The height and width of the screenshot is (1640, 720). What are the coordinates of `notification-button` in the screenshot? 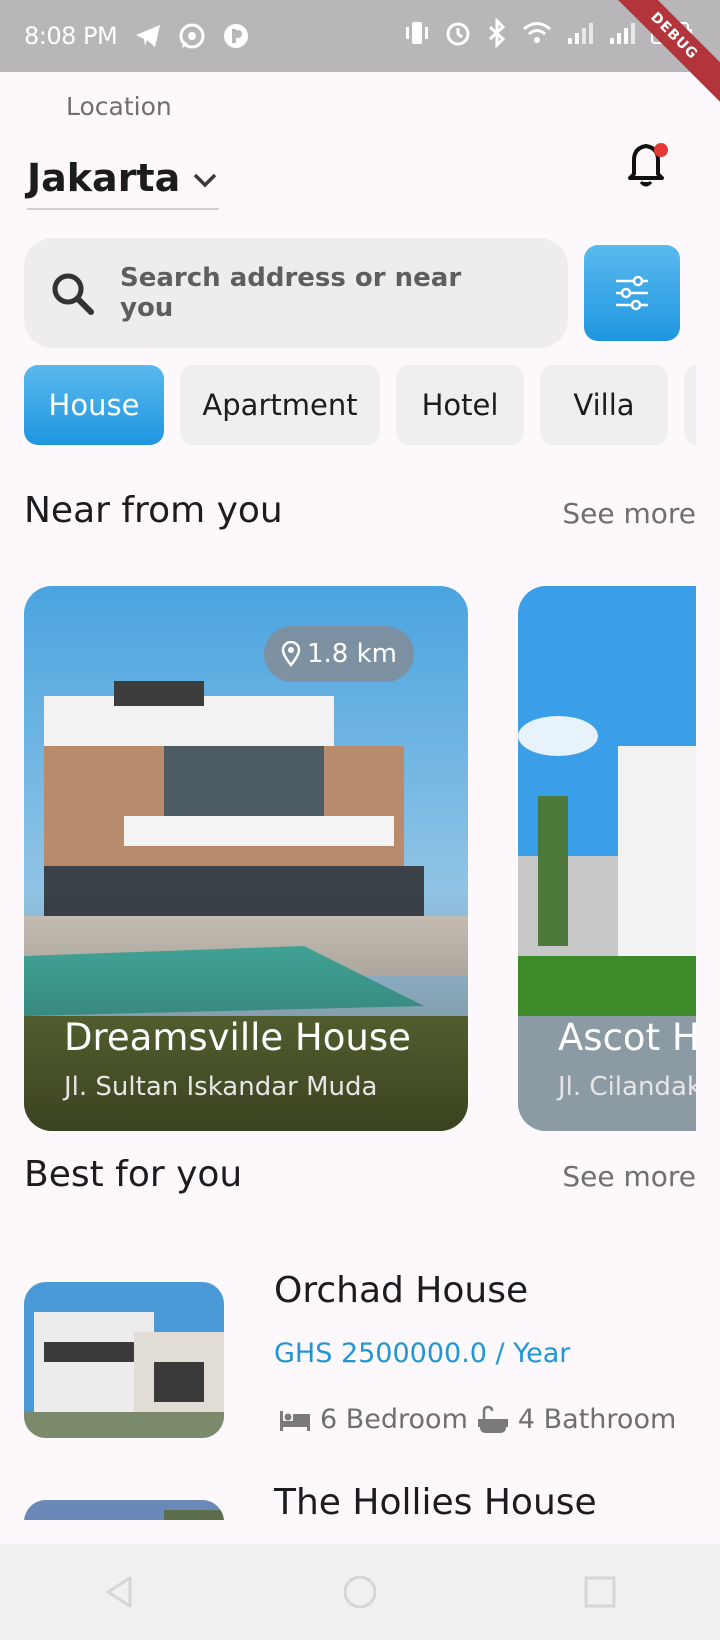 It's located at (648, 164).